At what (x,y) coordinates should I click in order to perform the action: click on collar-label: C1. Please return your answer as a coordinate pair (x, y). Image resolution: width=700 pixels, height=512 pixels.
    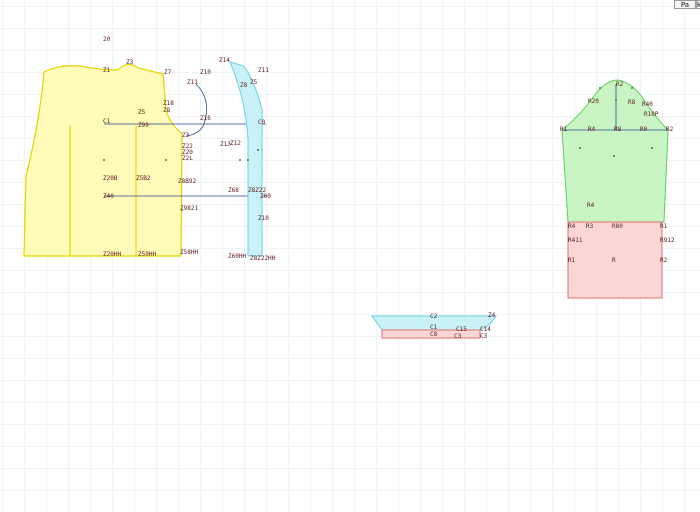
    Looking at the image, I should click on (434, 327).